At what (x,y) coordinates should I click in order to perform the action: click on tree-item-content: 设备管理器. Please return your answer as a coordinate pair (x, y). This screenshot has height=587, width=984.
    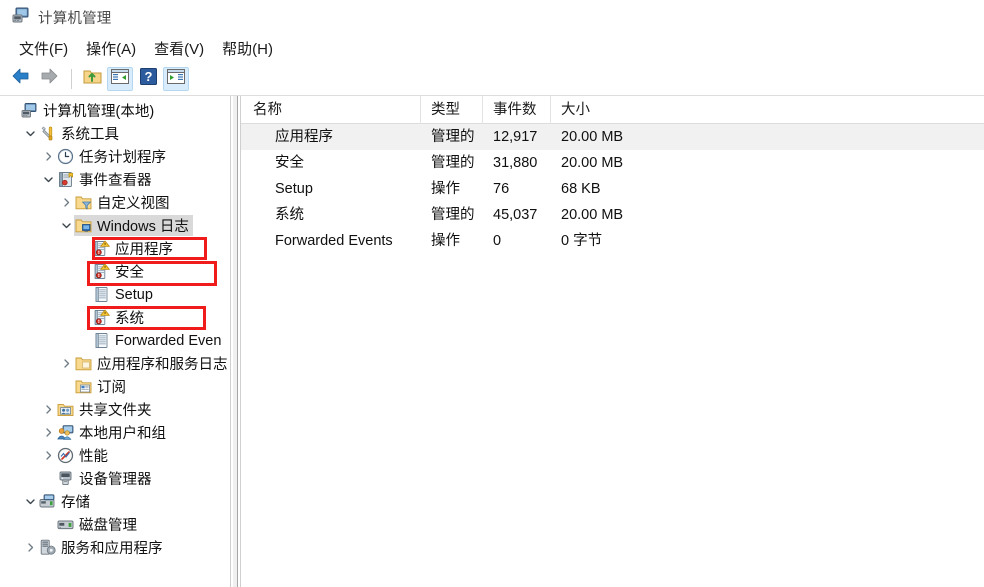
    Looking at the image, I should click on (106, 478).